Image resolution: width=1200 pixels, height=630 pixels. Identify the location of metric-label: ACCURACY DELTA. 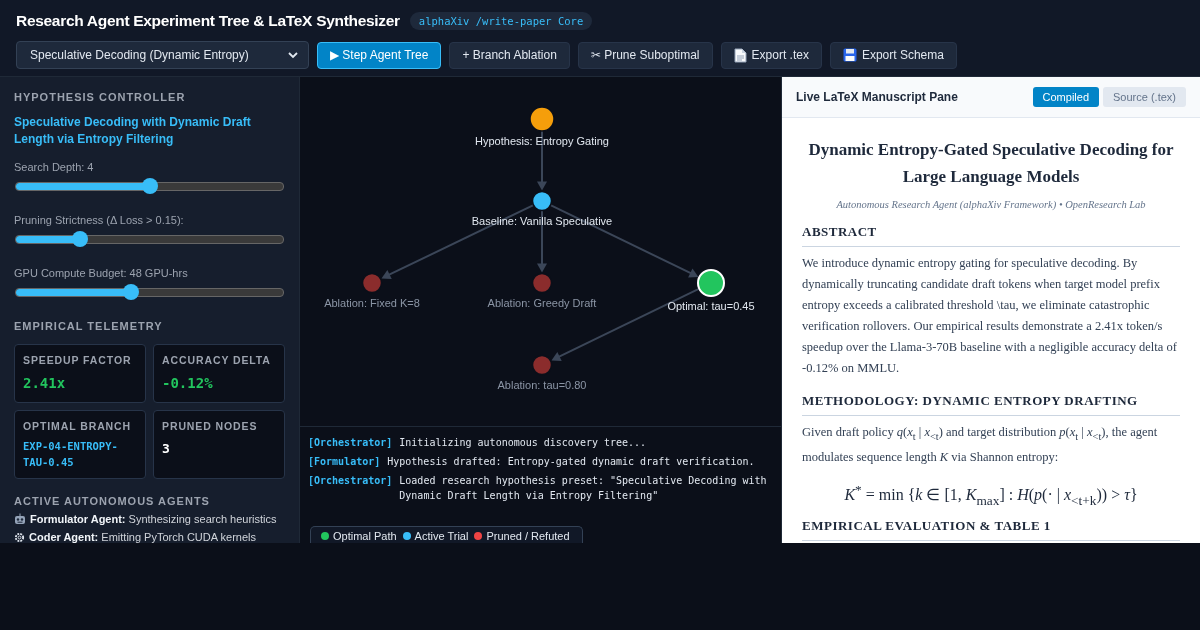
(217, 360).